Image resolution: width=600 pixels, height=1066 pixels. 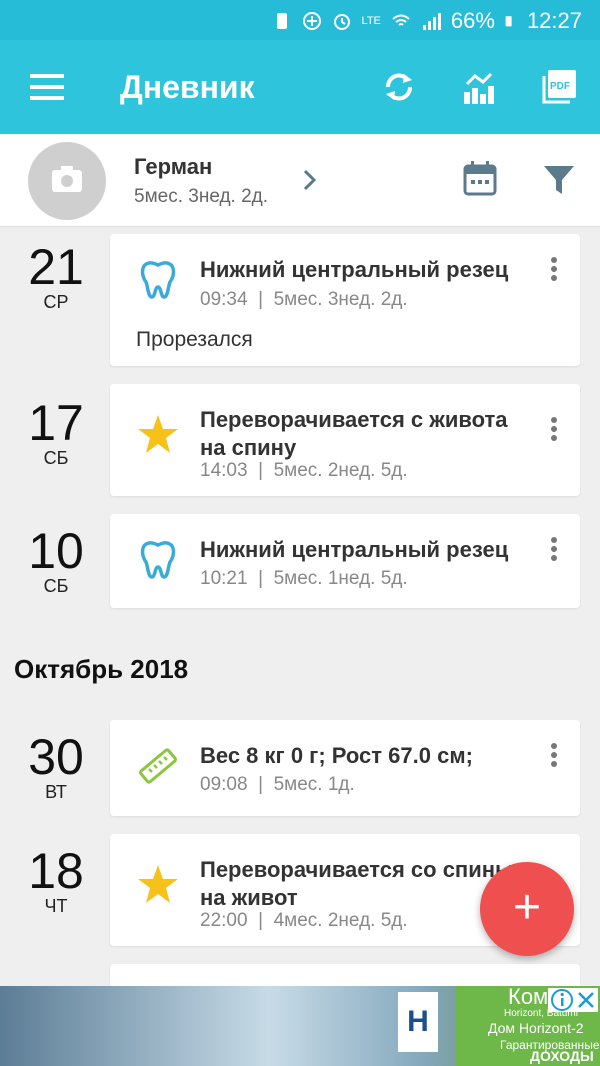 What do you see at coordinates (311, 21) in the screenshot?
I see `add-circle-icon` at bounding box center [311, 21].